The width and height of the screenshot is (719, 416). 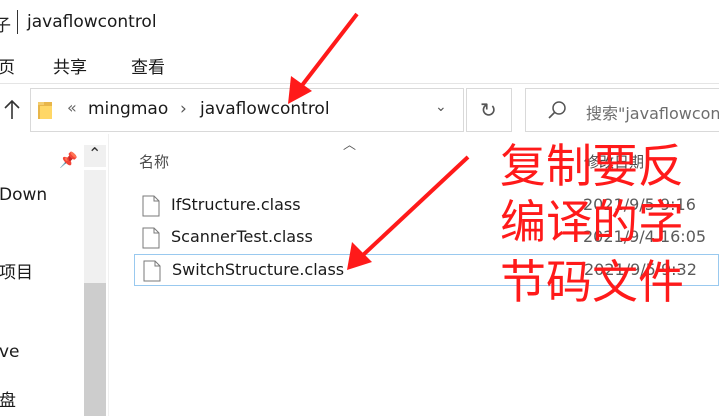 What do you see at coordinates (128, 109) in the screenshot?
I see `breadcrumb-mingmao: mingmao` at bounding box center [128, 109].